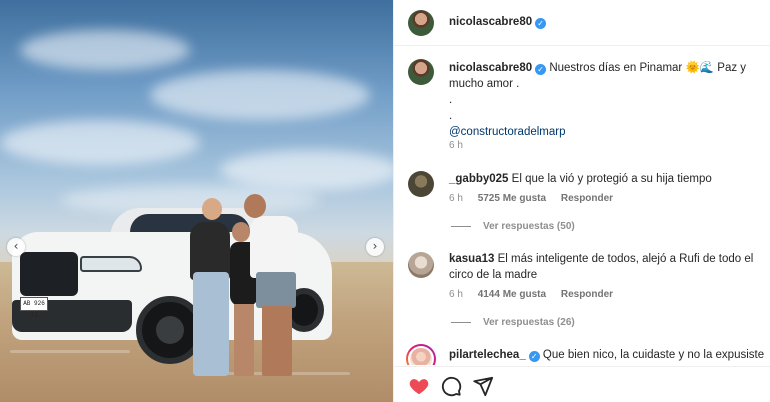 The width and height of the screenshot is (770, 402). I want to click on man-head, so click(255, 206).